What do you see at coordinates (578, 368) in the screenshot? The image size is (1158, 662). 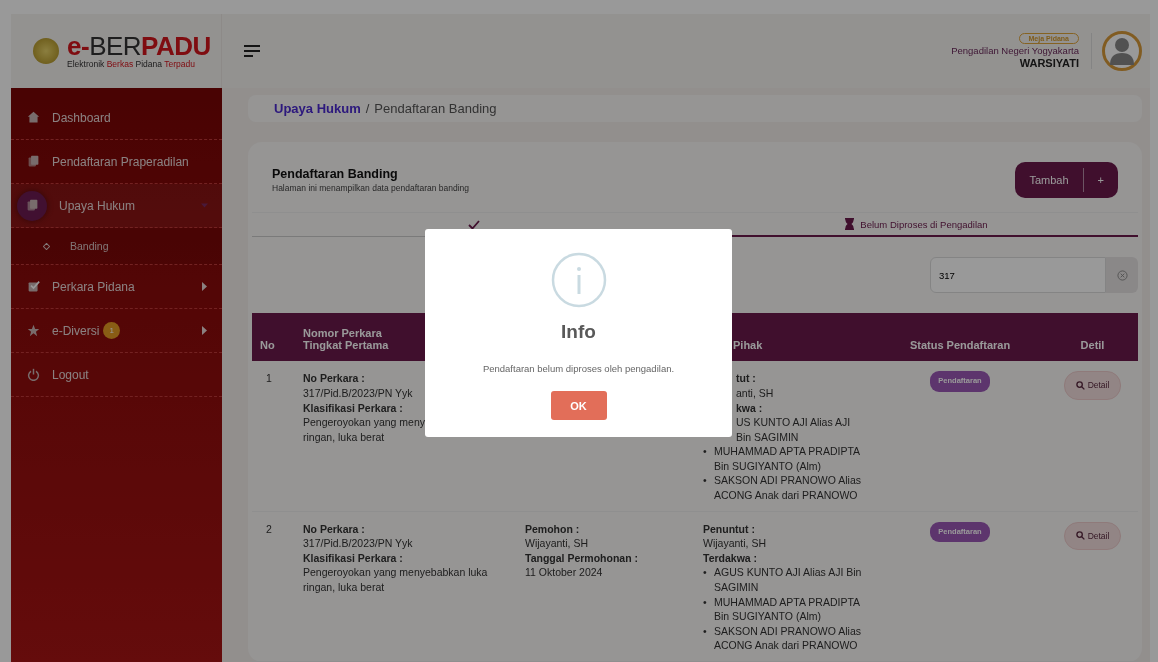 I see `dialog-message: Pendaftaran belum diproses oleh pengadilan.` at bounding box center [578, 368].